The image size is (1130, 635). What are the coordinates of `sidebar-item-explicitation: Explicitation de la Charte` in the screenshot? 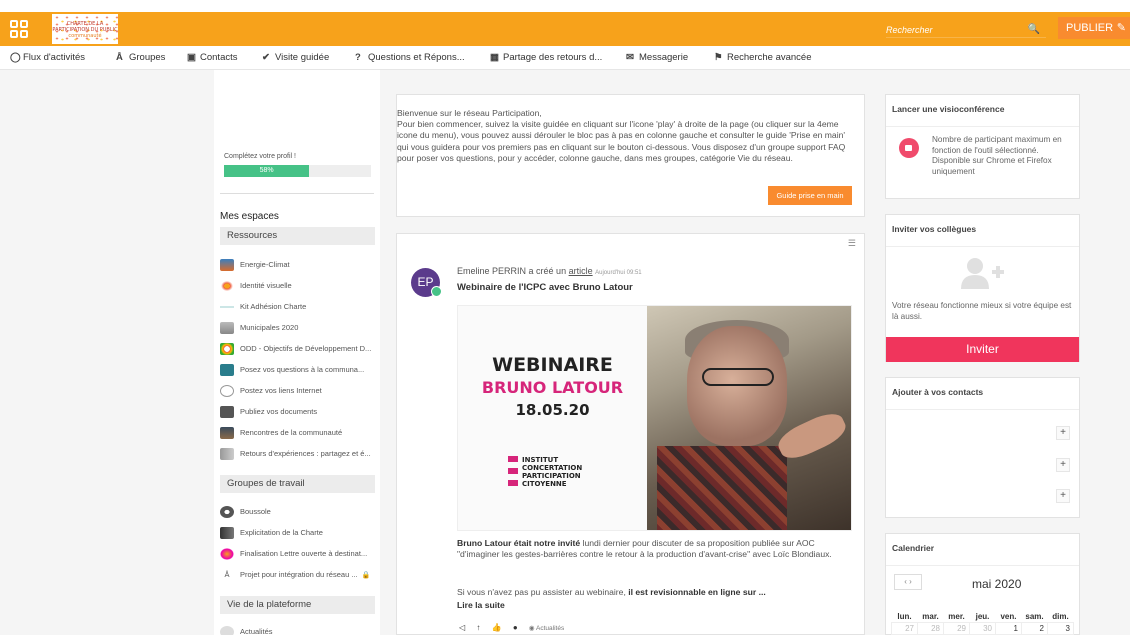 It's located at (297, 533).